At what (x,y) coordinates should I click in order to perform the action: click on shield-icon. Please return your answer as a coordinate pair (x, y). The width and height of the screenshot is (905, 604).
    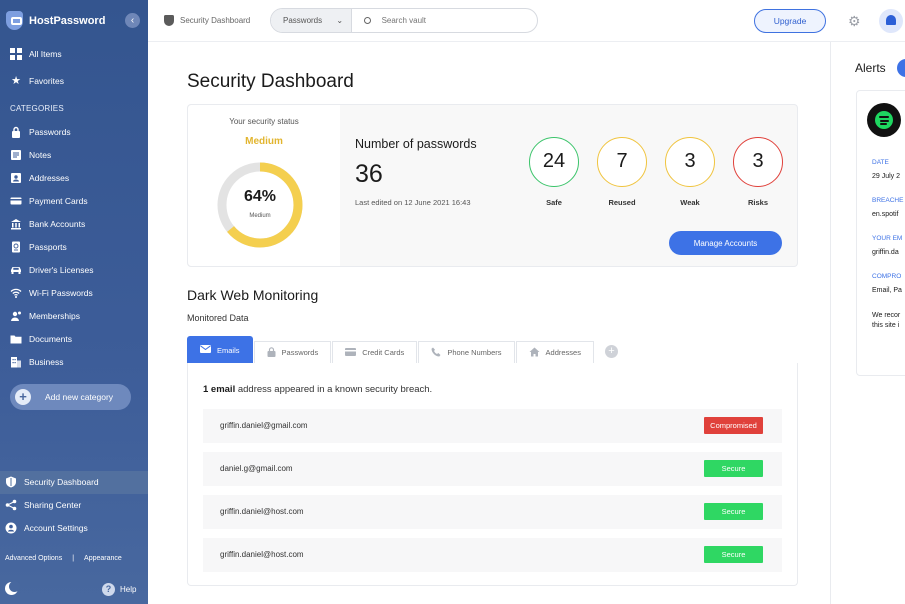
    Looking at the image, I should click on (11, 482).